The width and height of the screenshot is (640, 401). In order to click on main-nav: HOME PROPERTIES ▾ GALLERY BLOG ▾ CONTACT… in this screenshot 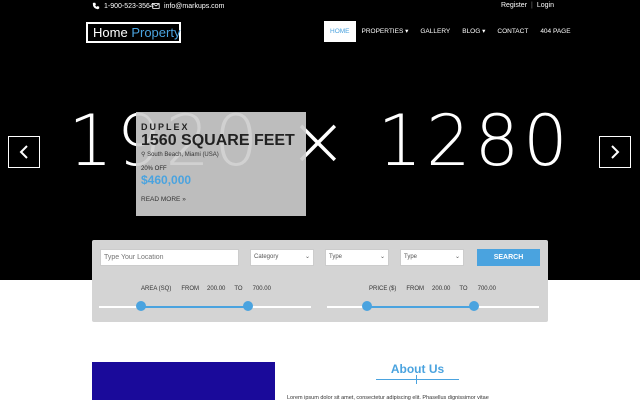, I will do `click(450, 31)`.